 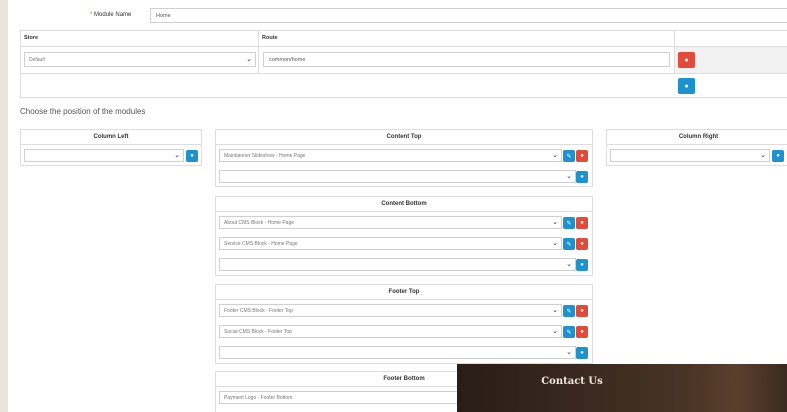 What do you see at coordinates (140, 59) in the screenshot?
I see `store-select: Default ⌄` at bounding box center [140, 59].